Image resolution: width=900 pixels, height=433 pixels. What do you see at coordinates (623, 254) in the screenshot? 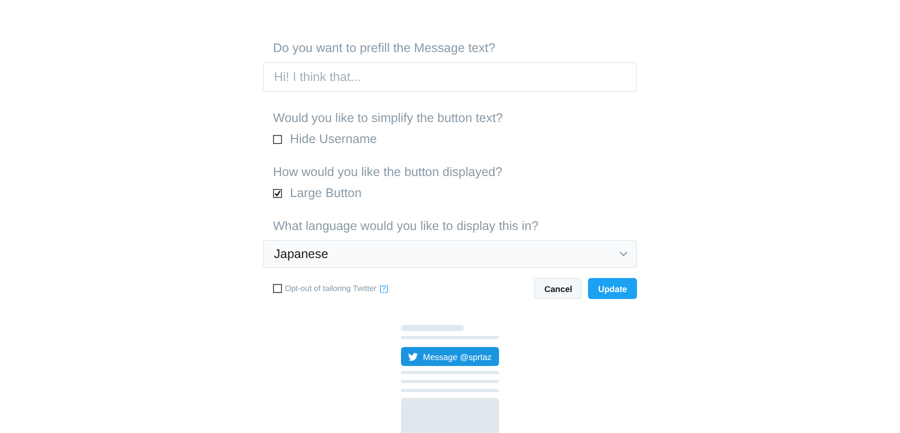
I see `chevron-down-icon` at bounding box center [623, 254].